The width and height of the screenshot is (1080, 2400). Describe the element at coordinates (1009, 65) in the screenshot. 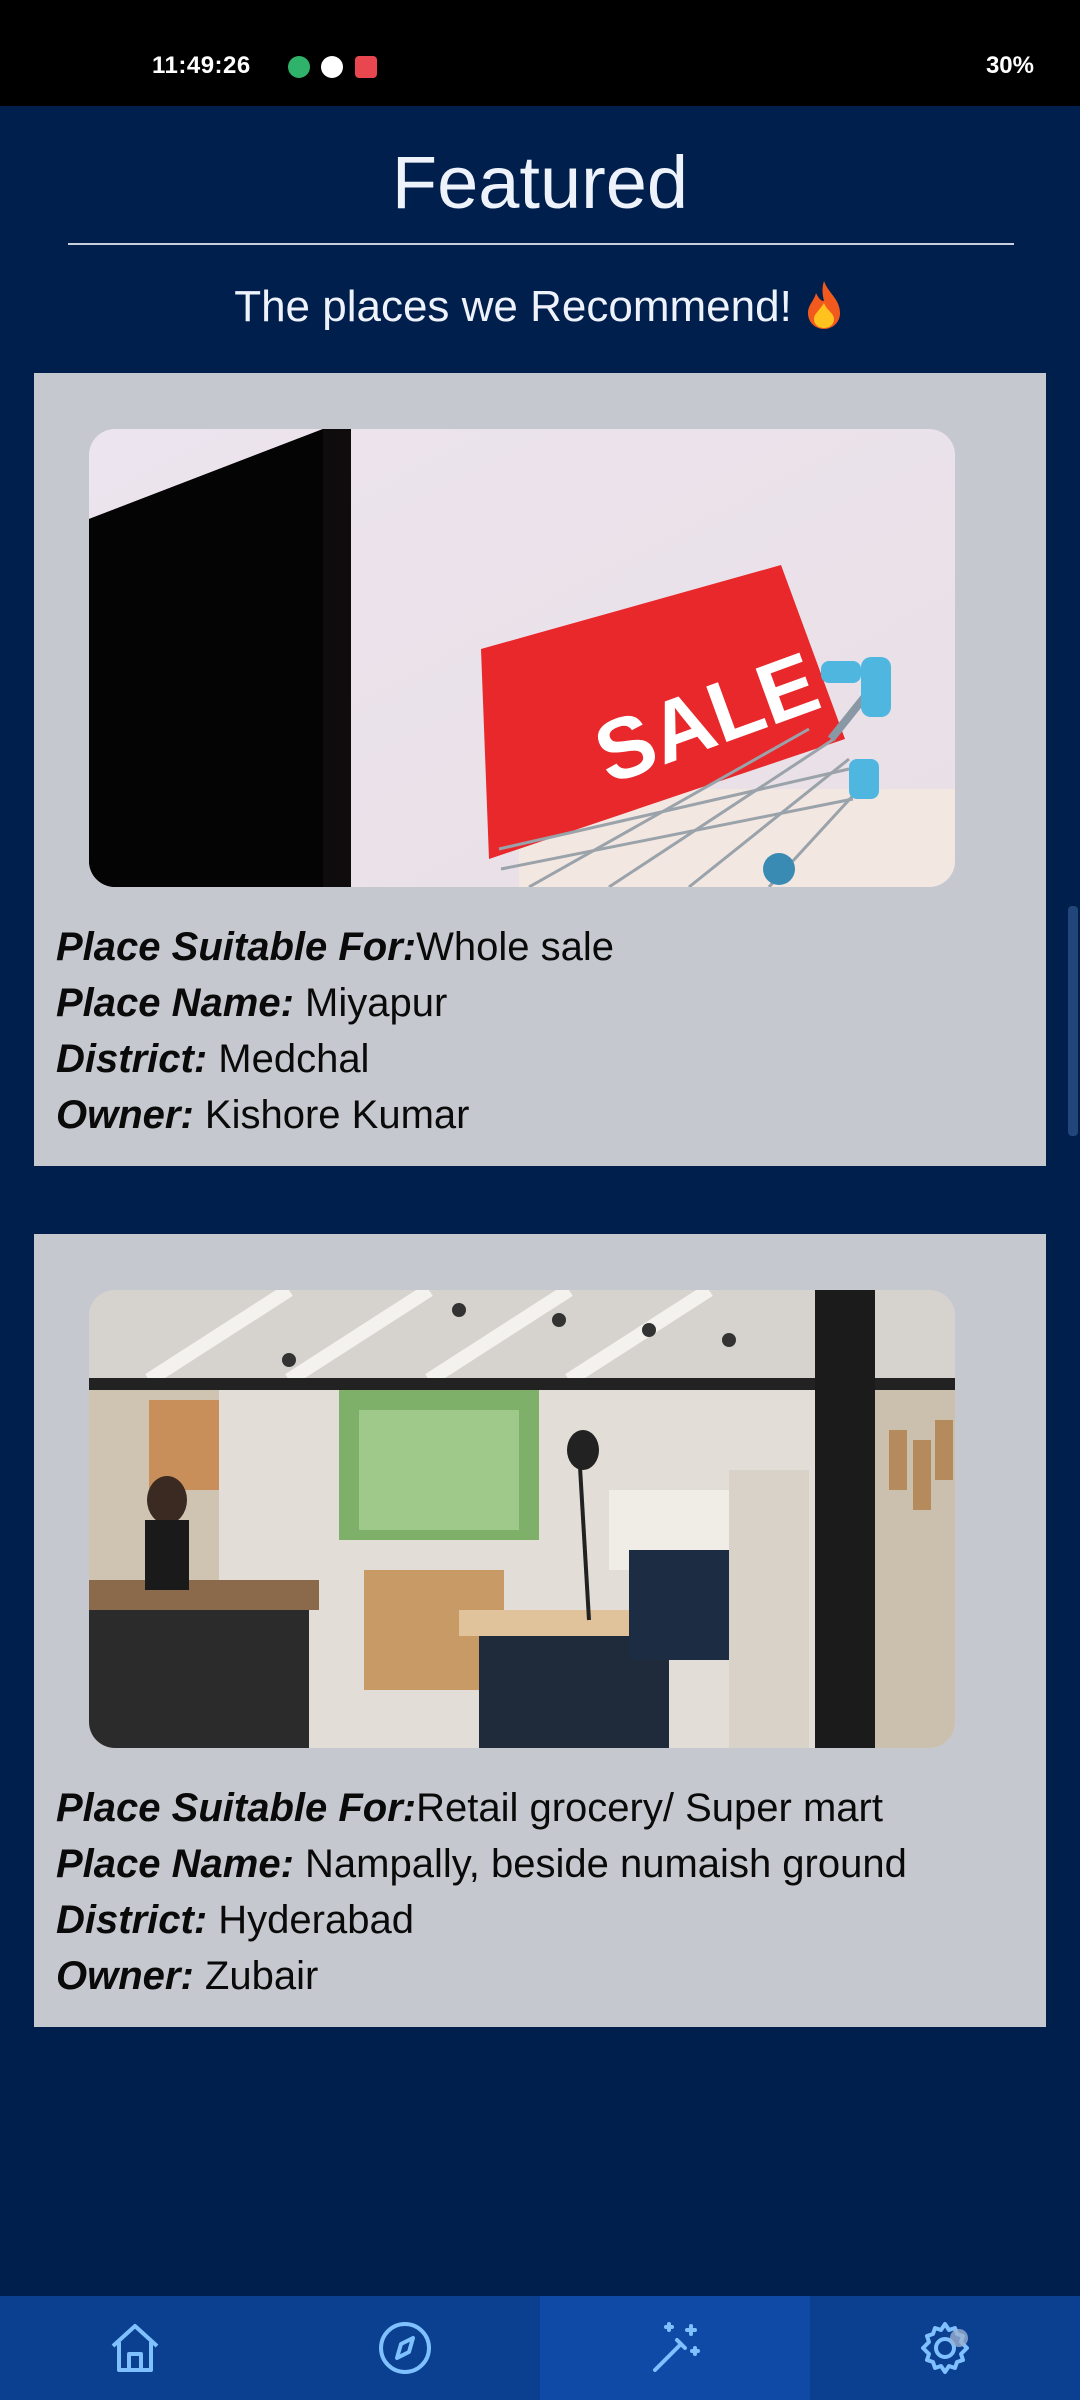

I see `battery-level: 30%` at that location.